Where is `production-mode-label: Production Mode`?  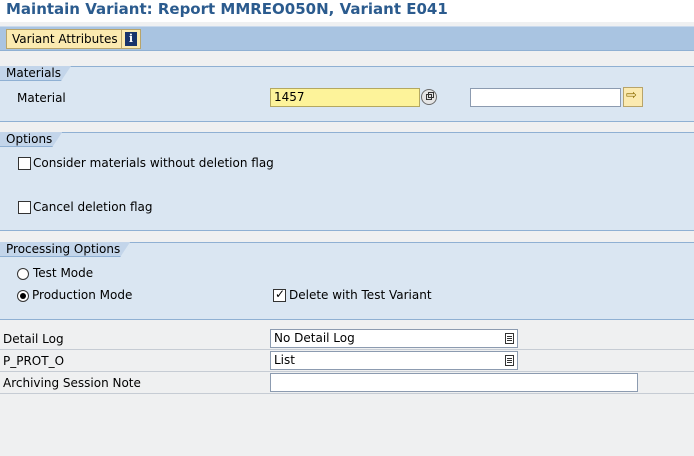
production-mode-label: Production Mode is located at coordinates (82, 295).